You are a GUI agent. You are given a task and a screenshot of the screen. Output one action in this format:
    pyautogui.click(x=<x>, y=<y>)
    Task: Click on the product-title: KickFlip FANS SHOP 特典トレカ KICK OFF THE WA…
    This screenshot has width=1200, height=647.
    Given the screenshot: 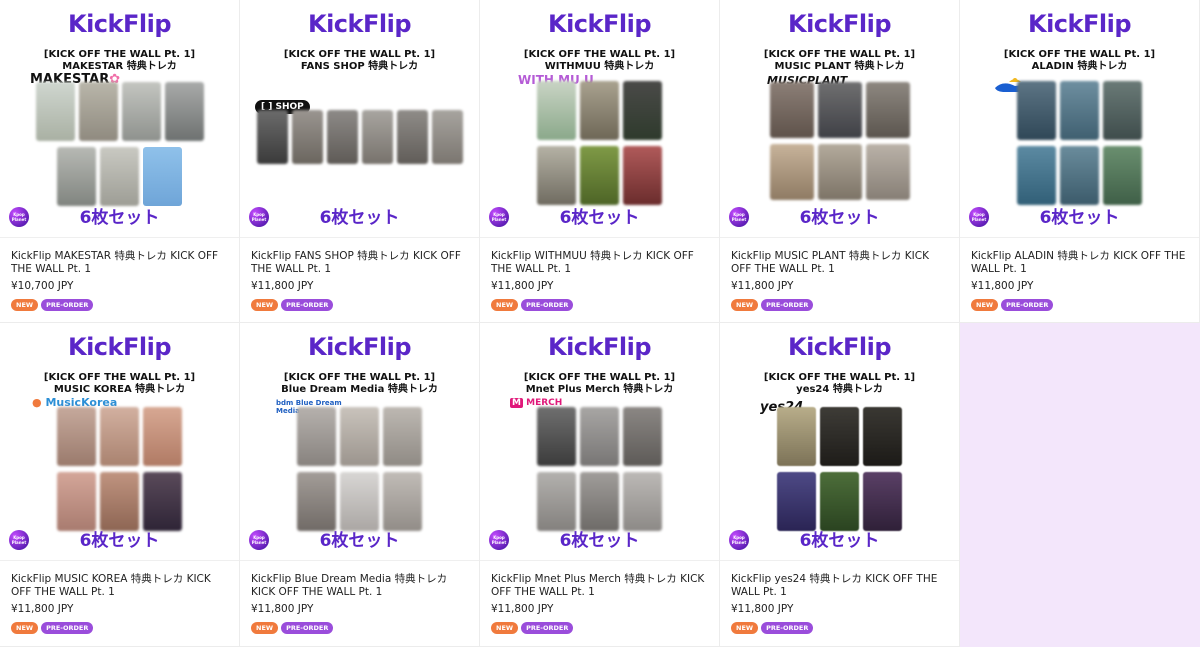 What is the action you would take?
    pyautogui.click(x=359, y=263)
    